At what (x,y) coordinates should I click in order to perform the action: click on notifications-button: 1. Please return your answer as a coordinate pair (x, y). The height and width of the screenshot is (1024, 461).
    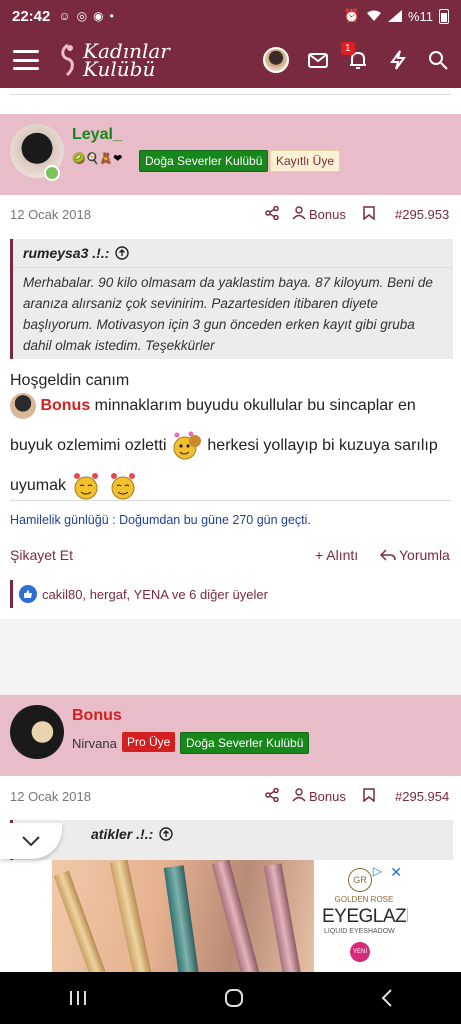
    Looking at the image, I should click on (355, 56).